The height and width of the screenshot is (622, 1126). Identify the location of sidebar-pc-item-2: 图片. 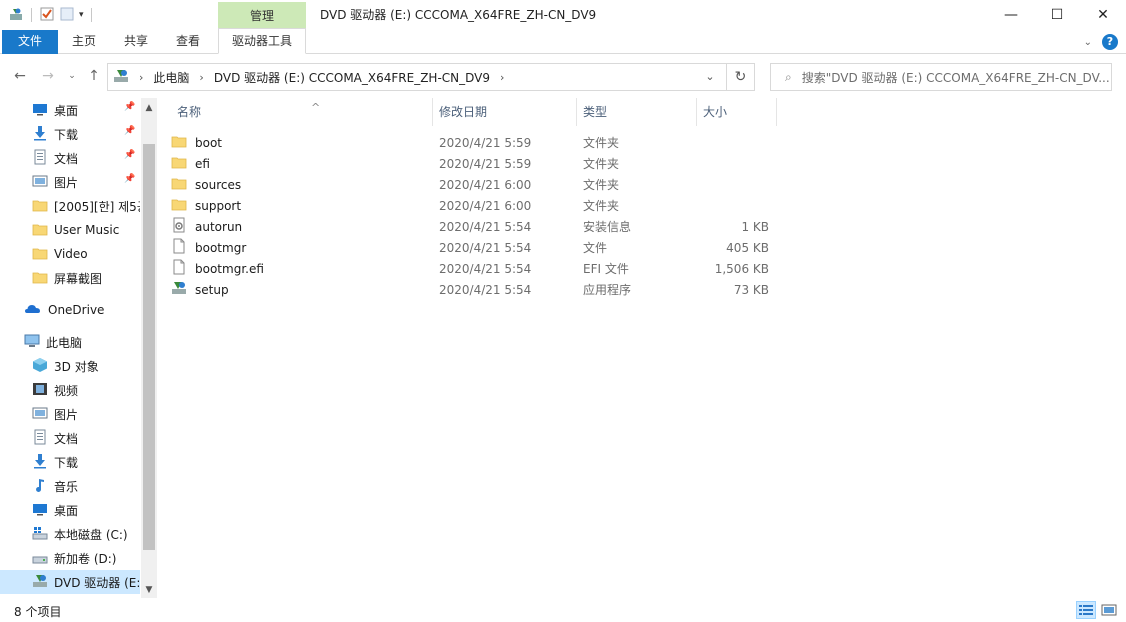
(70, 414).